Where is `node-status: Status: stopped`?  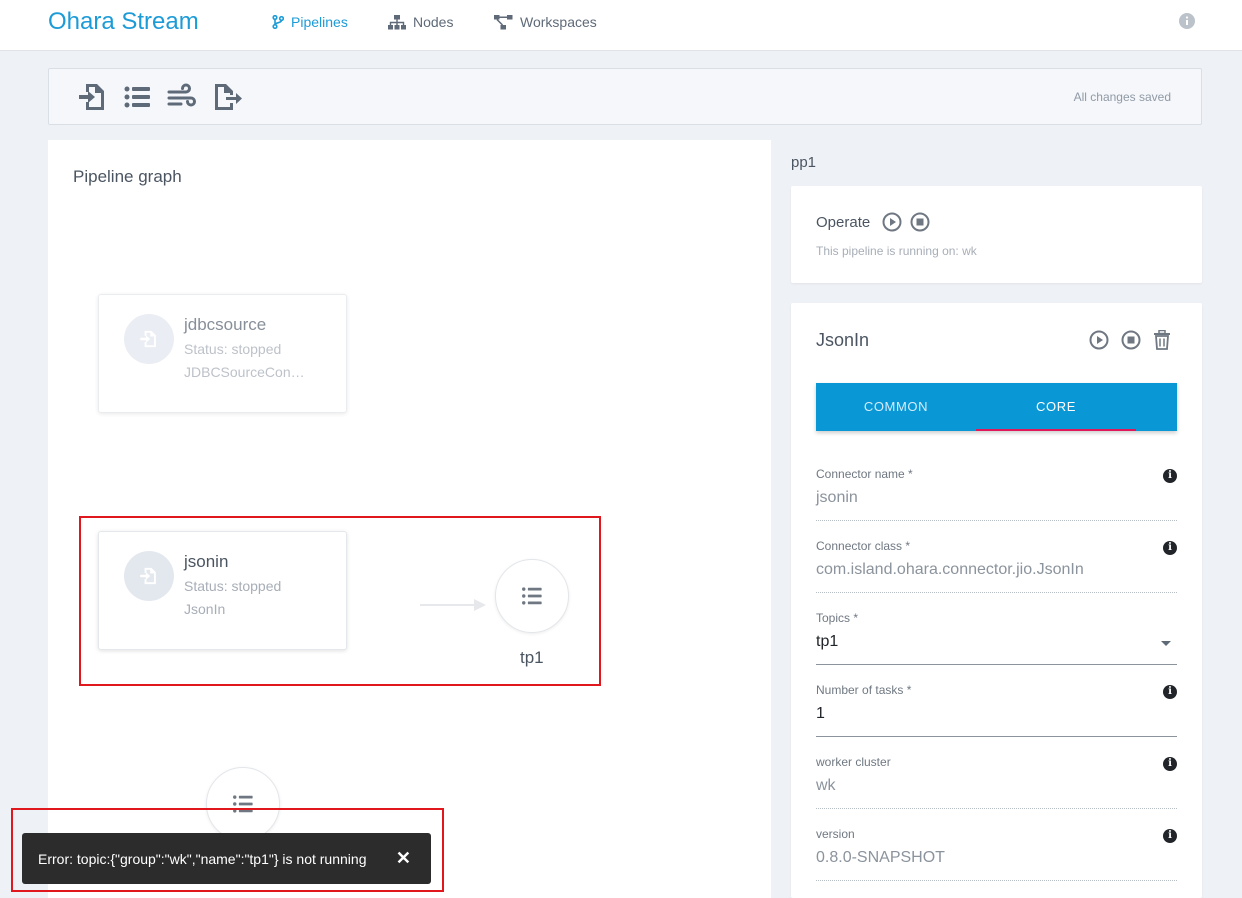
node-status: Status: stopped is located at coordinates (233, 349).